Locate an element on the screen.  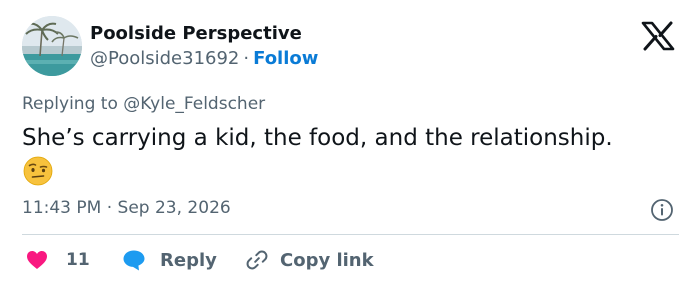
heart-icon is located at coordinates (37, 260).